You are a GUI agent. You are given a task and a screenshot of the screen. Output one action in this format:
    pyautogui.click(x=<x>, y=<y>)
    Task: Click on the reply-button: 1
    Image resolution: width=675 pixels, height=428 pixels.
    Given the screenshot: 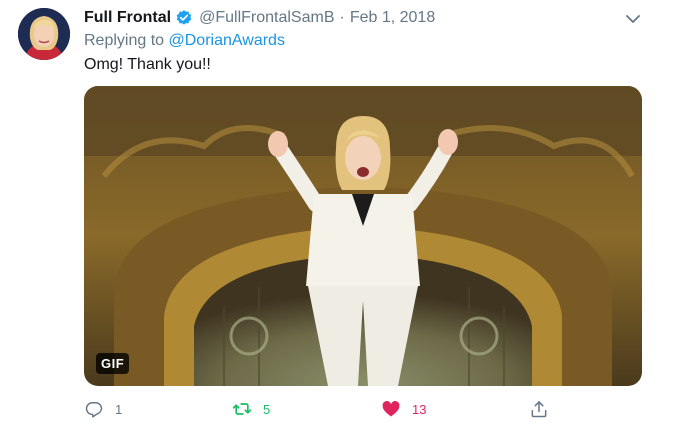 What is the action you would take?
    pyautogui.click(x=103, y=409)
    